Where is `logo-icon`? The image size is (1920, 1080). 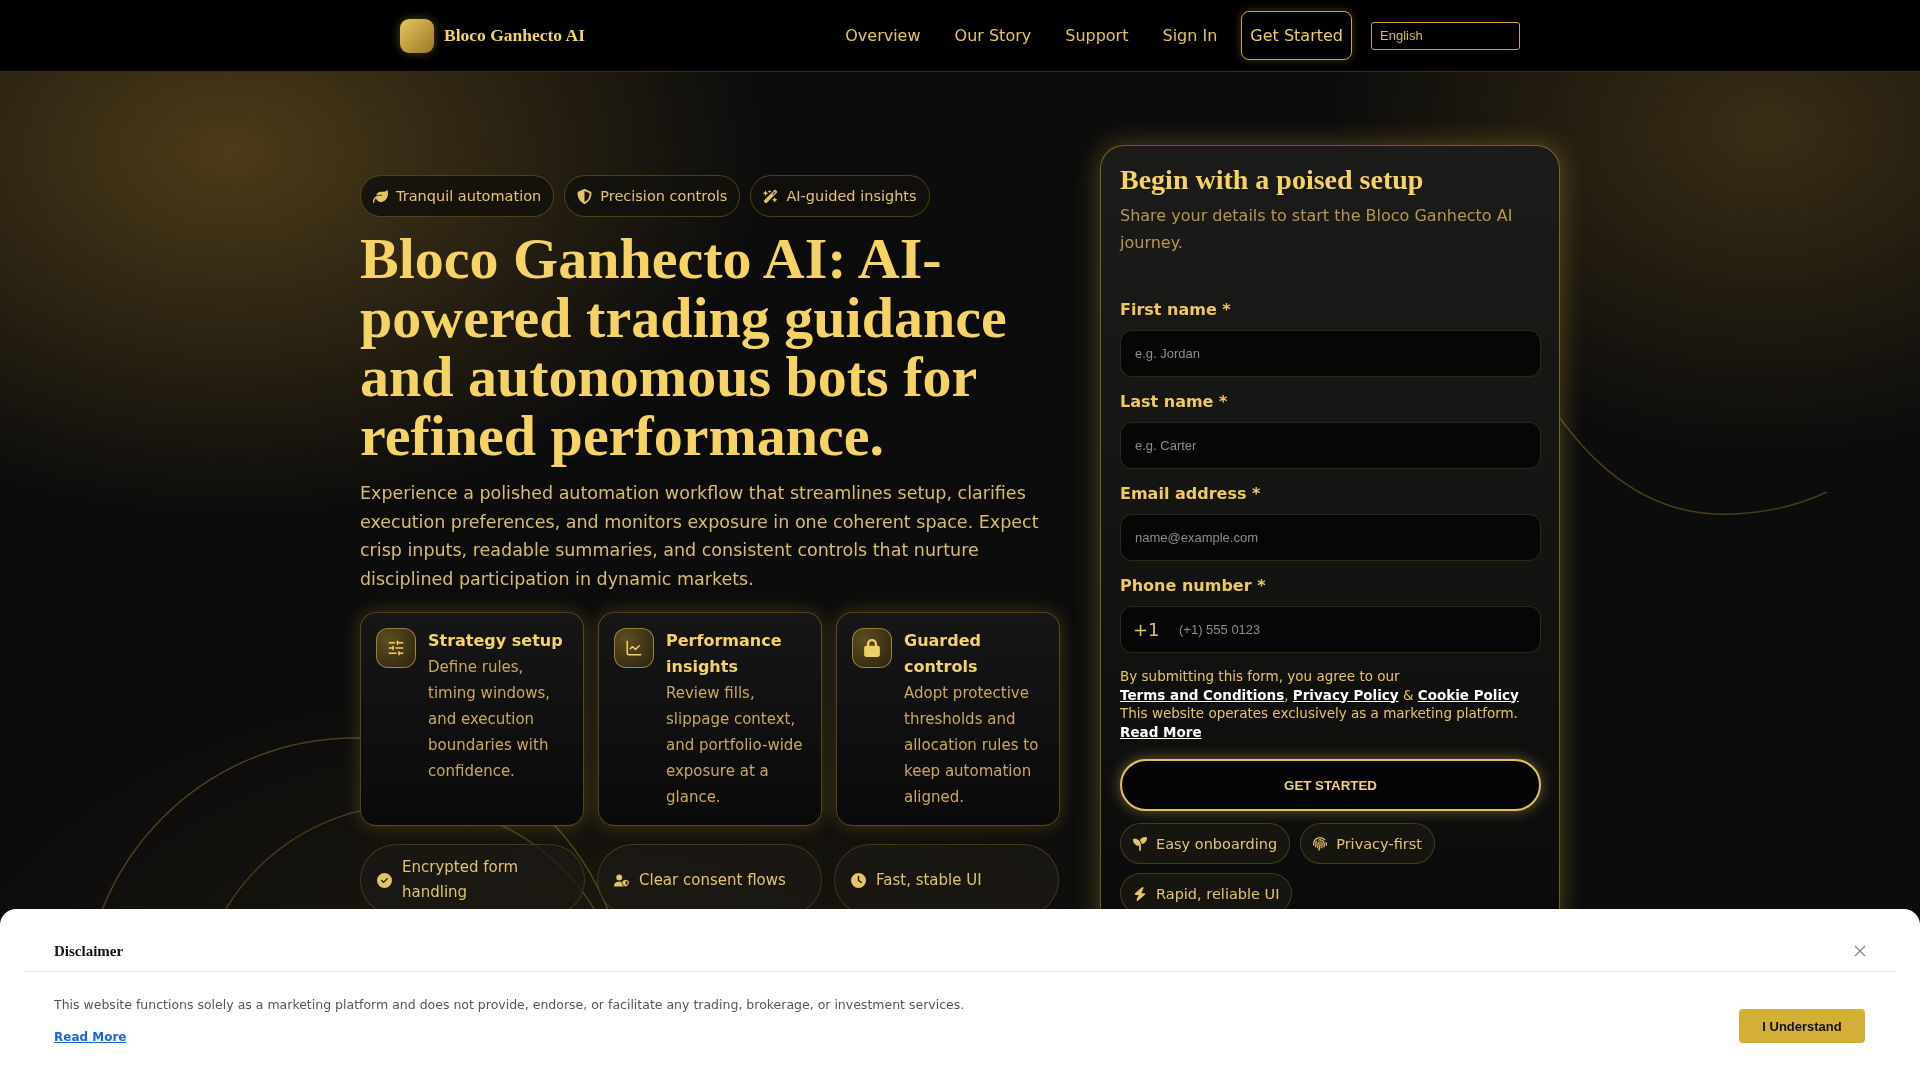
logo-icon is located at coordinates (417, 35).